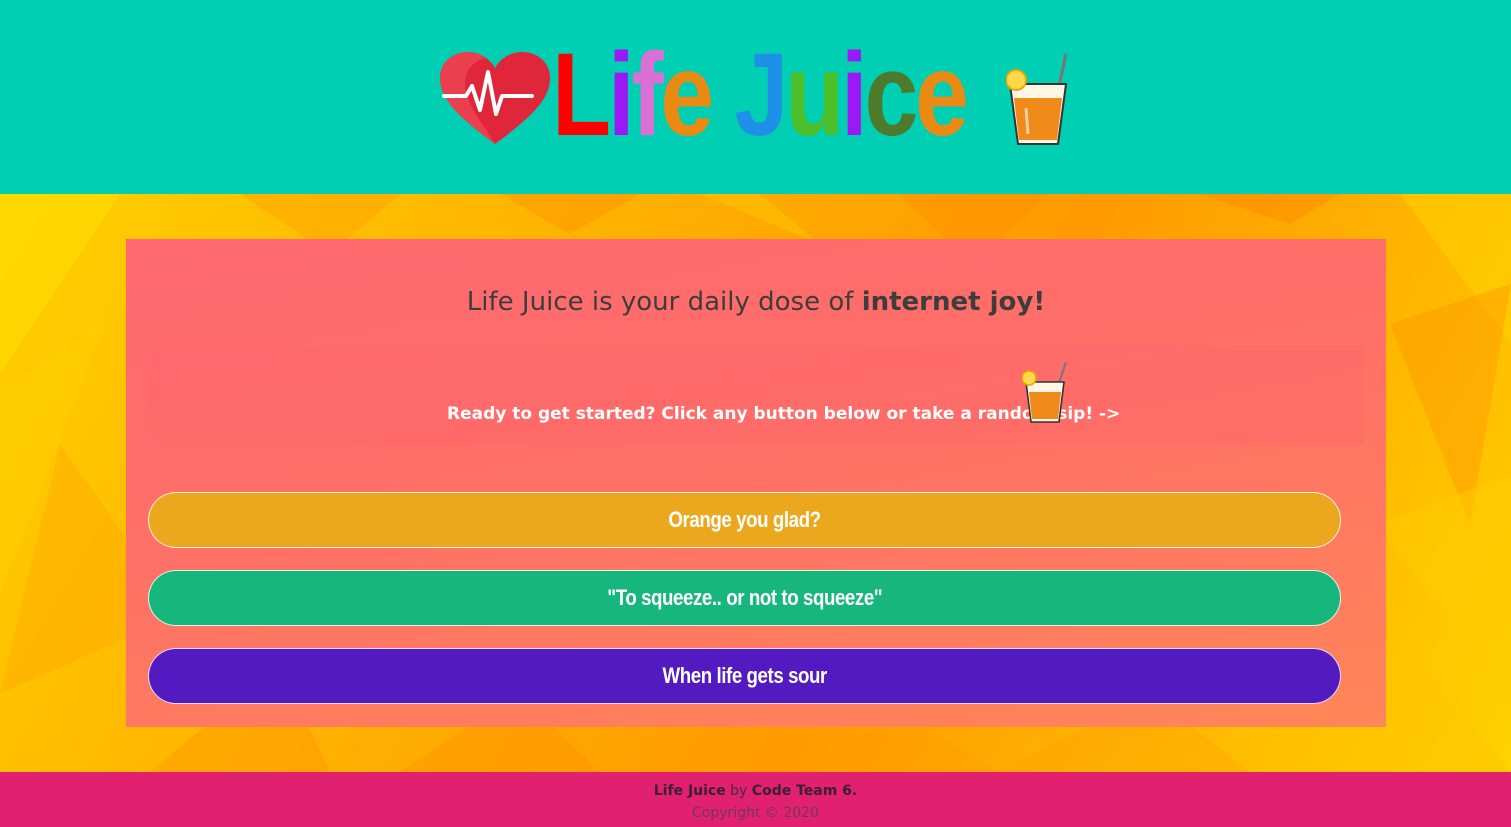 This screenshot has width=1511, height=827. I want to click on tagline-emphasis: internet joy!, so click(953, 302).